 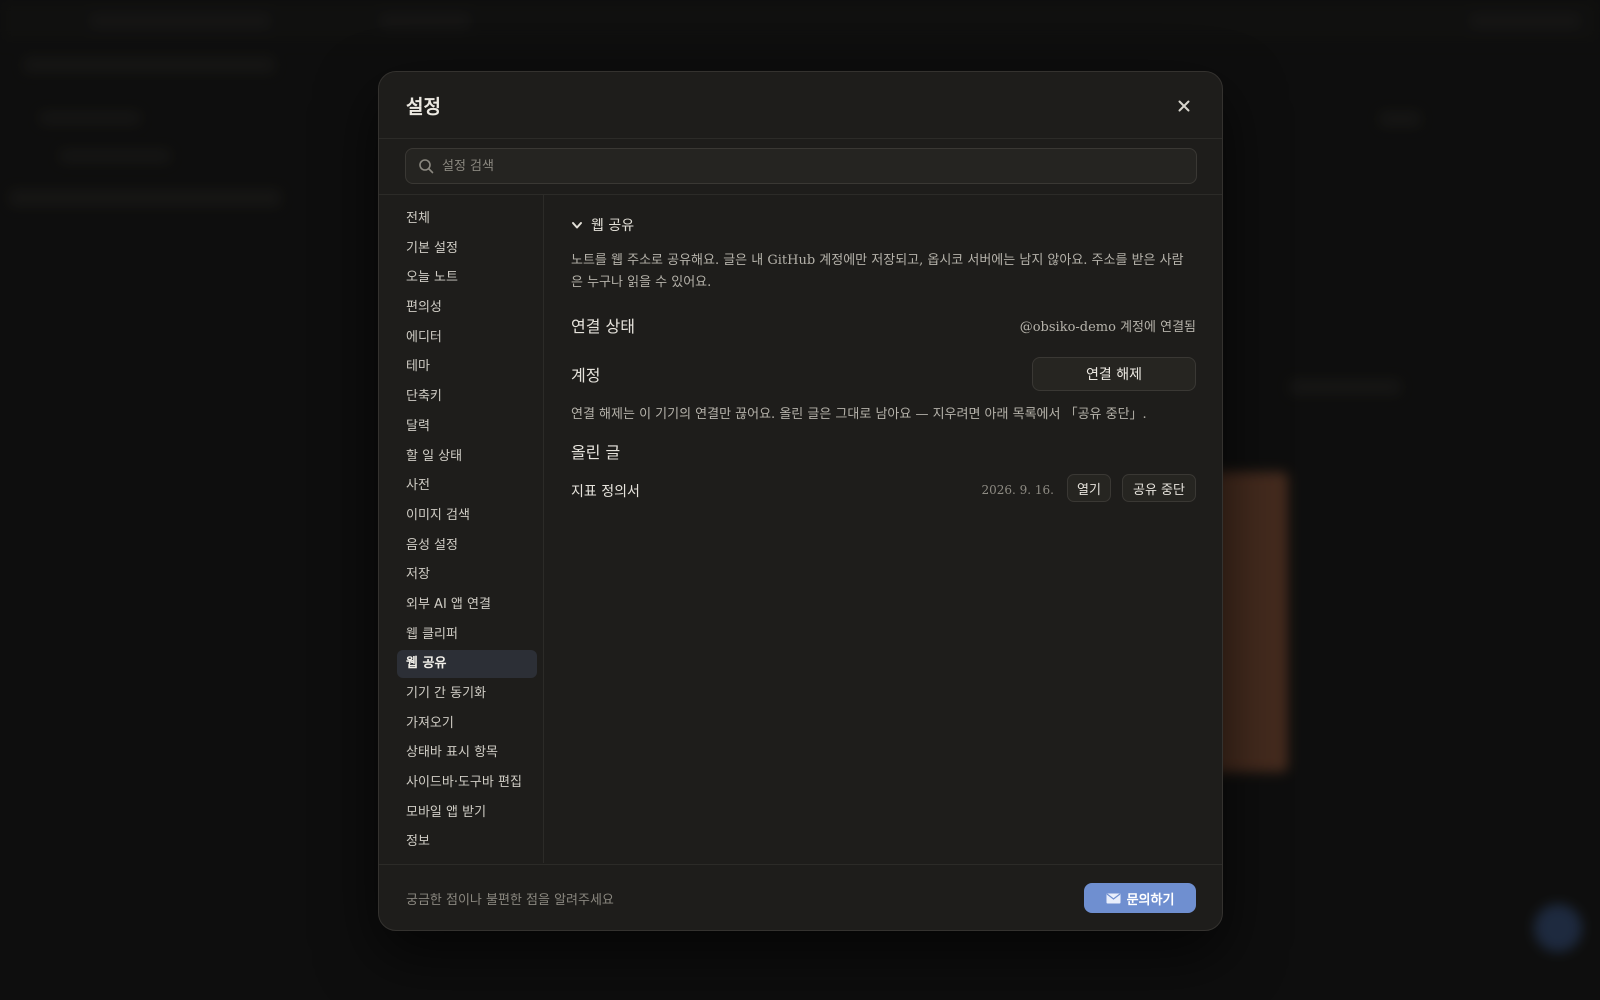 I want to click on sidebar-item: 전체, so click(x=467, y=219).